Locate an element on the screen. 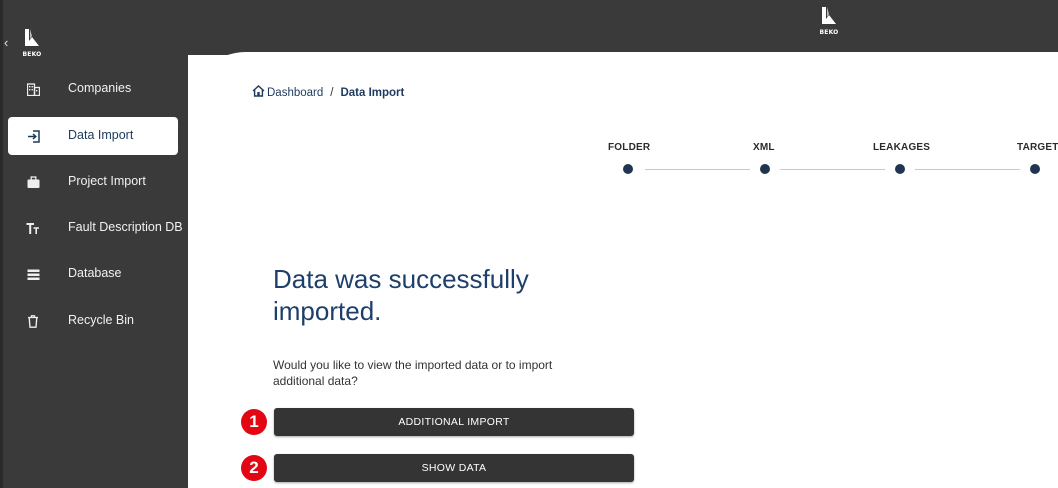 The width and height of the screenshot is (1058, 488). breadcrumb-dashboard-link: Dashboard is located at coordinates (287, 92).